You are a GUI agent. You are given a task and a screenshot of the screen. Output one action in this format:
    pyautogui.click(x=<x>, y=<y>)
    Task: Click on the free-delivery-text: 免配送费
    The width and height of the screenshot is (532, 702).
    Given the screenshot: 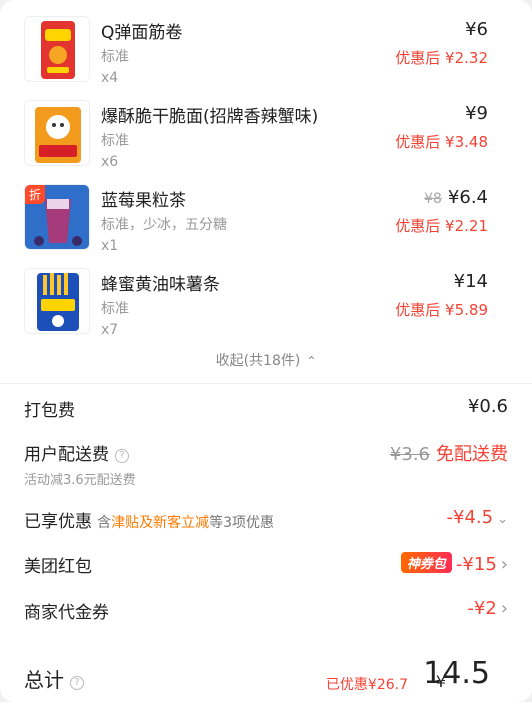 What is the action you would take?
    pyautogui.click(x=472, y=454)
    